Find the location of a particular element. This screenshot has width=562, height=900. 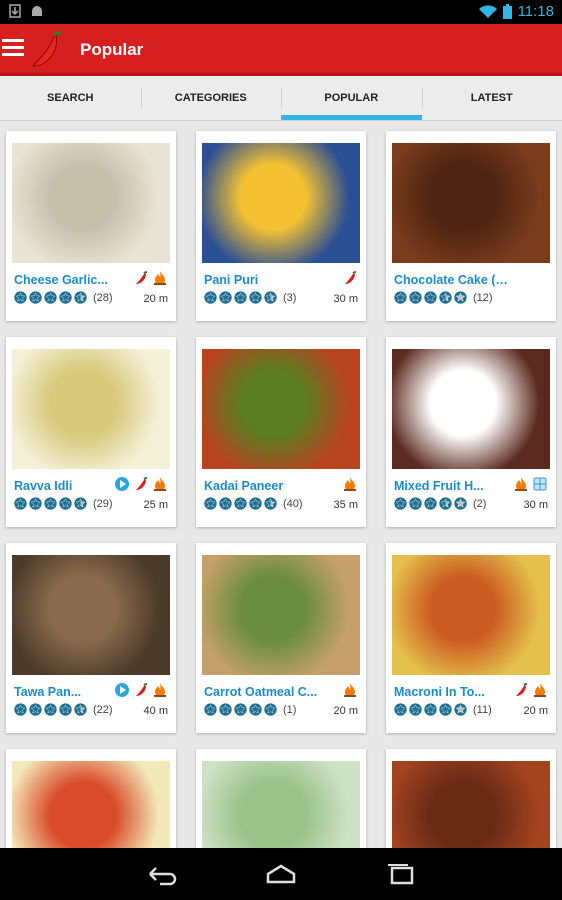

rating-count: (11) is located at coordinates (482, 709).